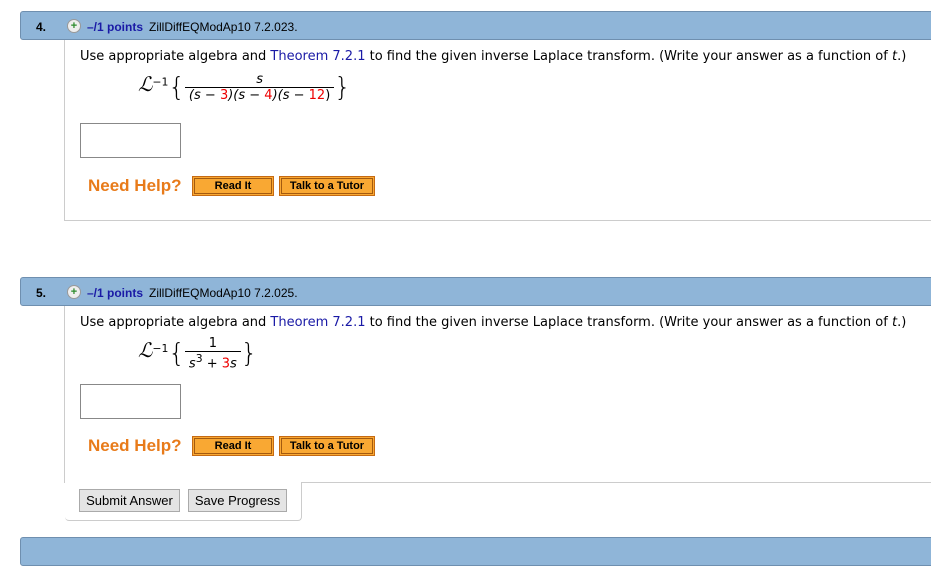 This screenshot has width=931, height=566. What do you see at coordinates (198, 354) in the screenshot?
I see `laplace-expression: ℒ−1{1 s3 + 3s}` at bounding box center [198, 354].